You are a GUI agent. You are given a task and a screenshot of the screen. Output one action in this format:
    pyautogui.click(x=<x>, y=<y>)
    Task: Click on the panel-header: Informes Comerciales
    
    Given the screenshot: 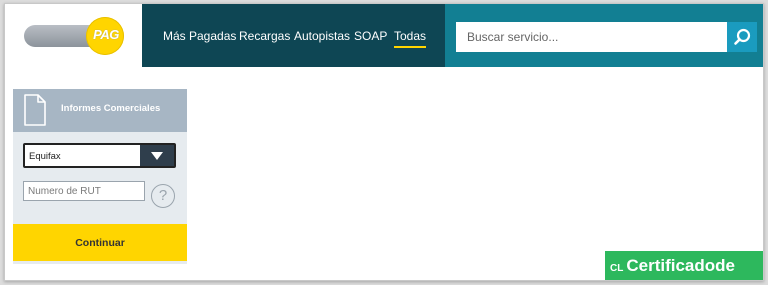 What is the action you would take?
    pyautogui.click(x=100, y=110)
    